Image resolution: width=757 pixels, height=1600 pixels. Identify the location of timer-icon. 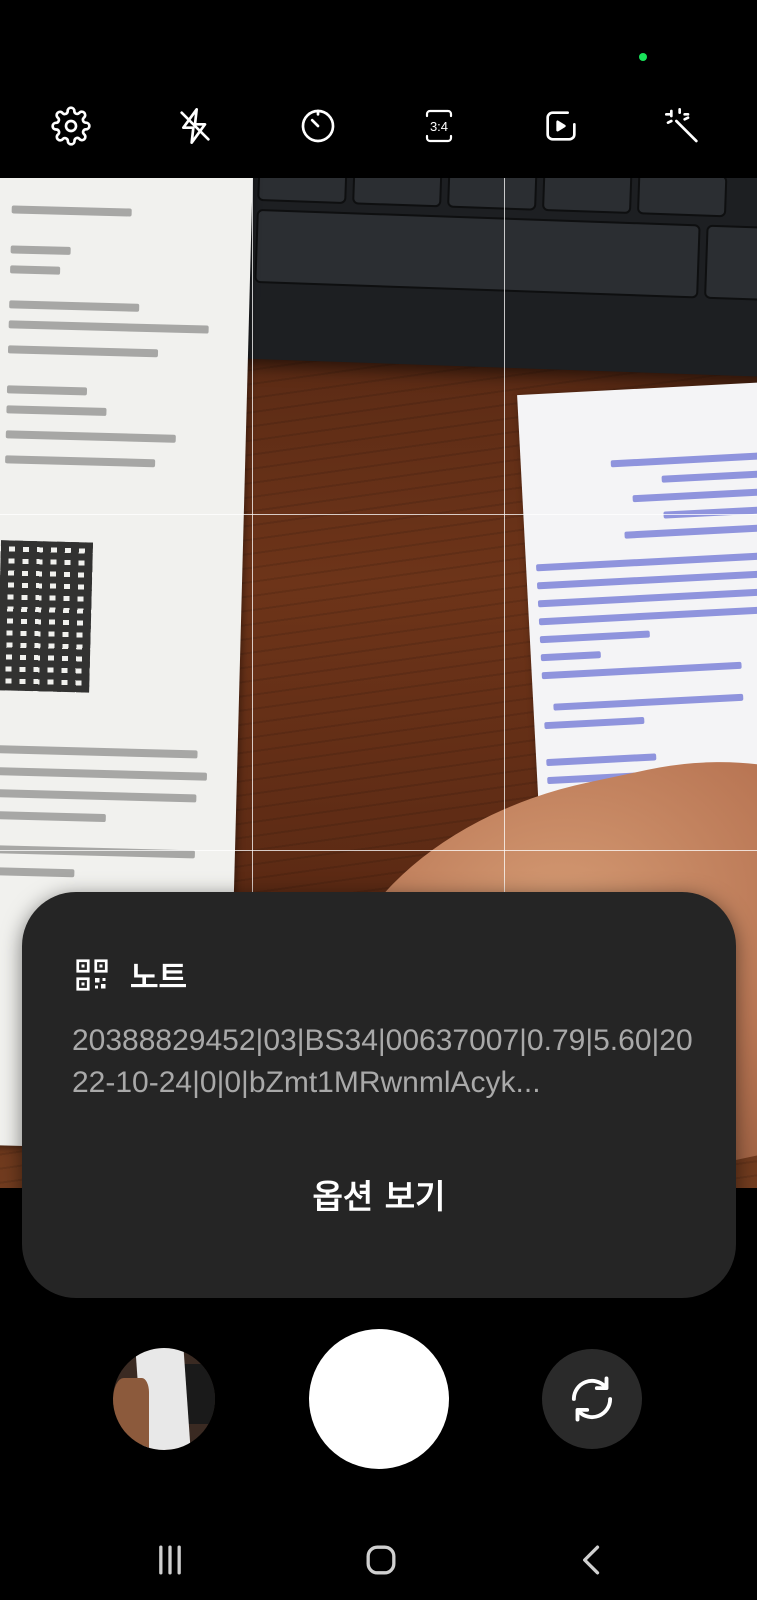
(318, 126).